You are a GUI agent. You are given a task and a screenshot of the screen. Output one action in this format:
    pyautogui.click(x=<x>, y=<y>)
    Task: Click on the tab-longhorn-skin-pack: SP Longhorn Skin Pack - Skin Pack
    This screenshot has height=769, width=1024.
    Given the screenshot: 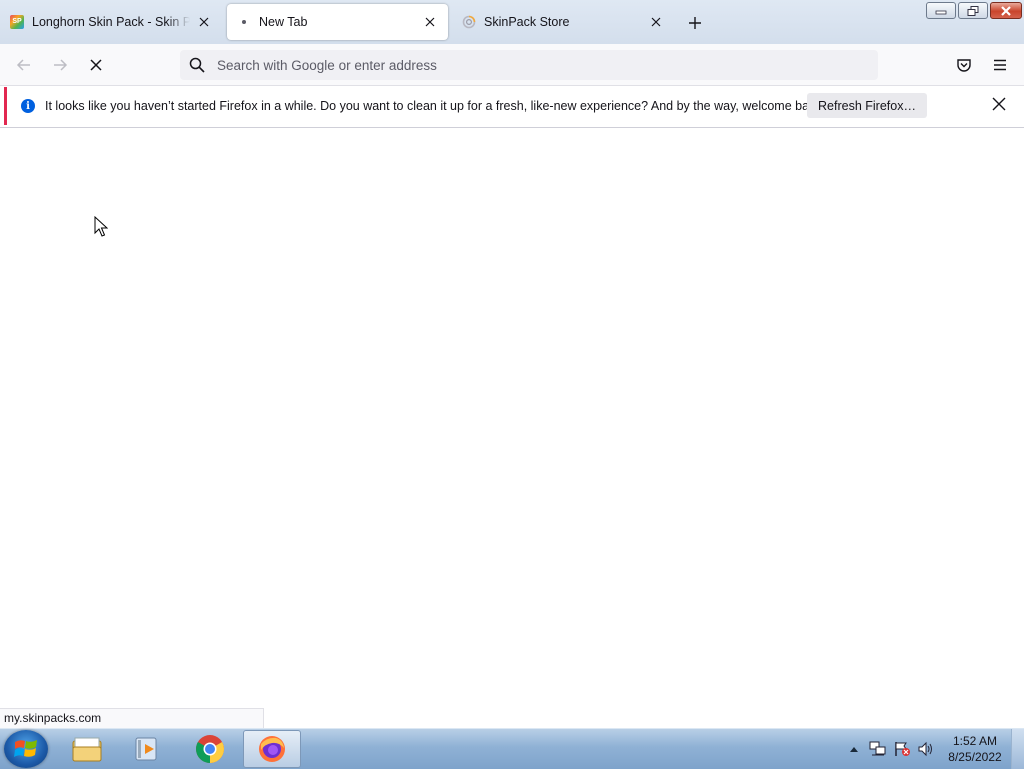 What is the action you would take?
    pyautogui.click(x=111, y=22)
    